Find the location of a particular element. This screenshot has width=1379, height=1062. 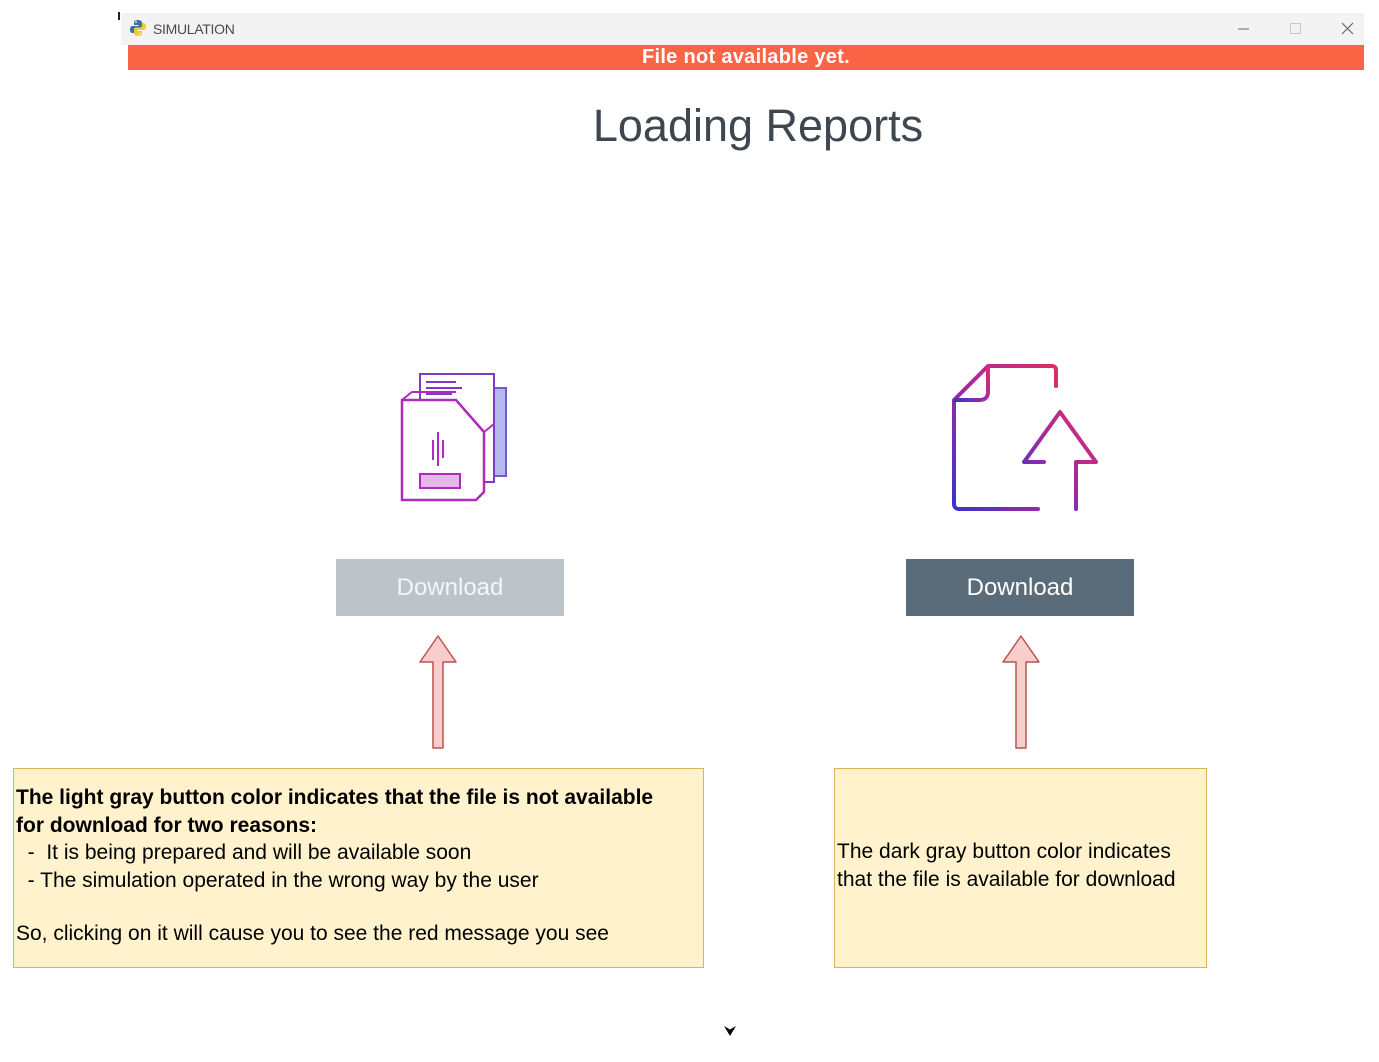

page-title: Loading Reports is located at coordinates (758, 125).